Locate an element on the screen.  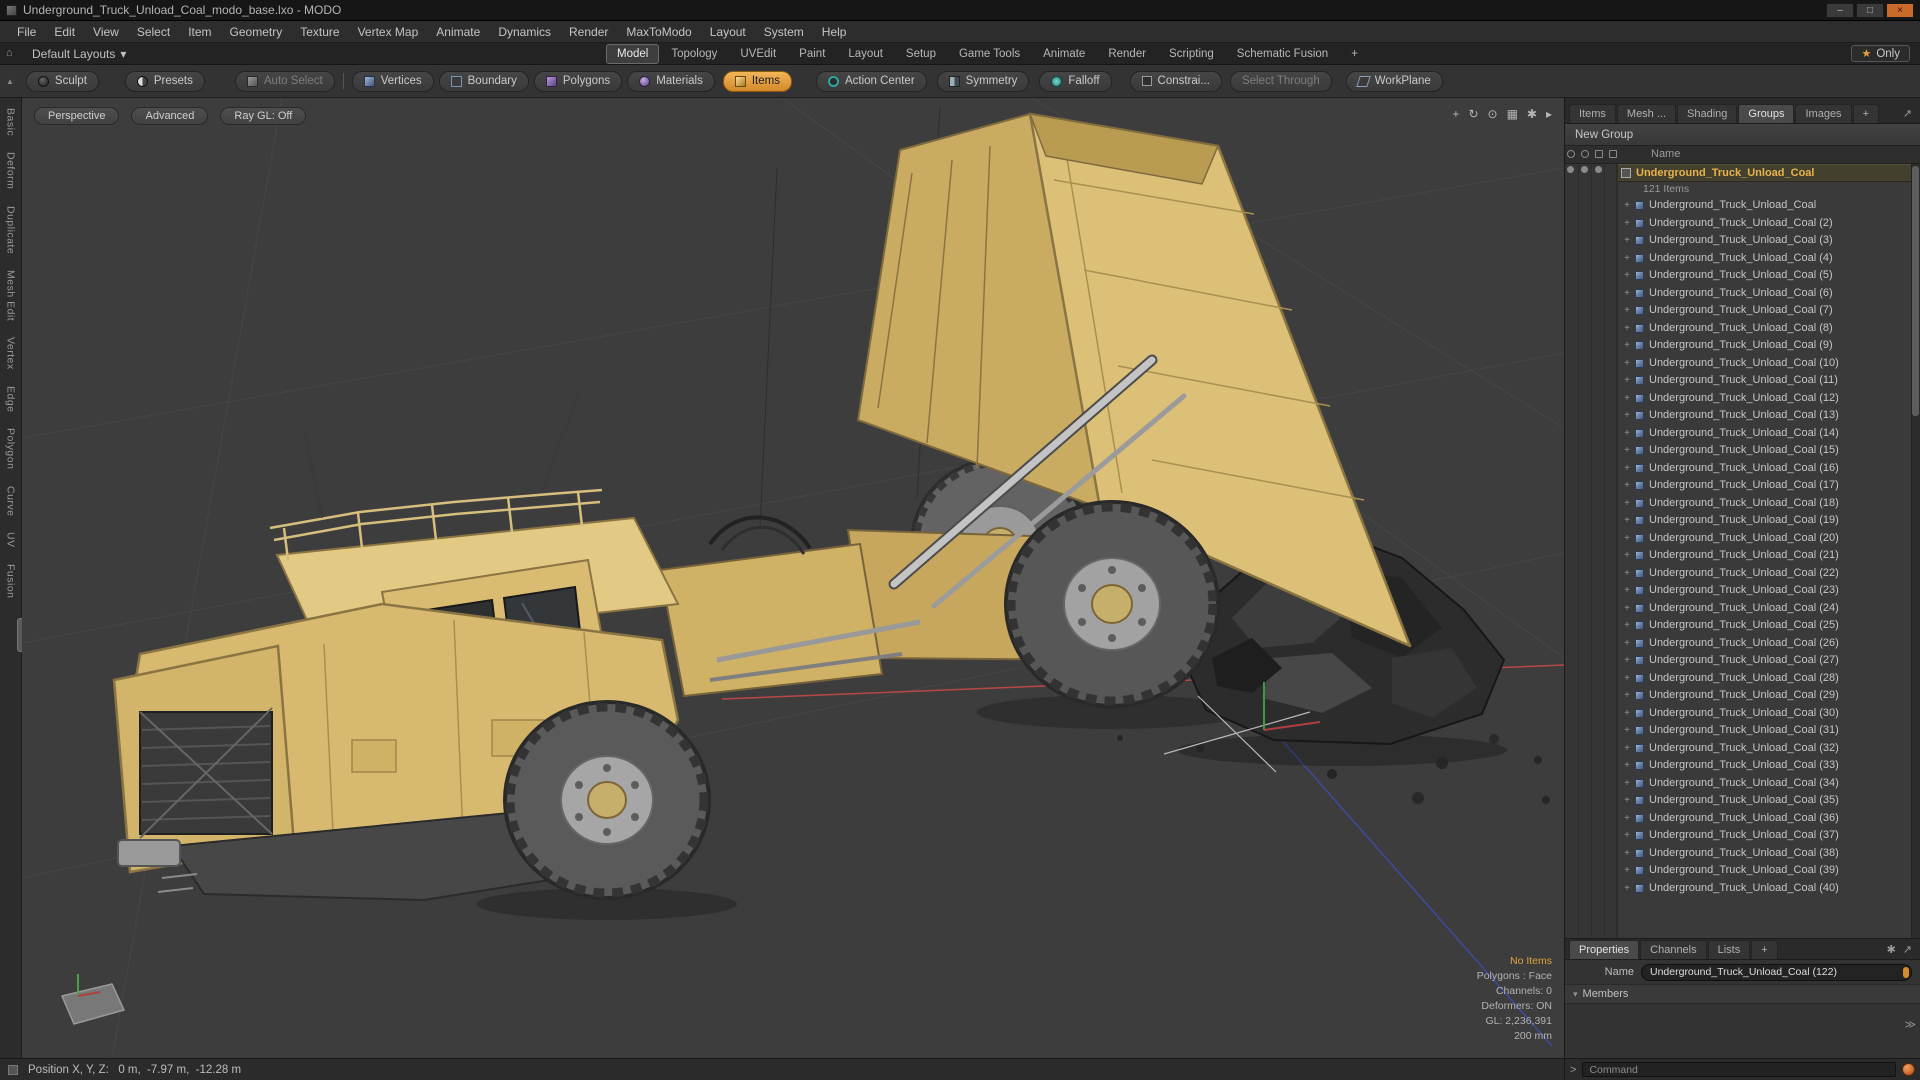
layout-tab: Layout is located at coordinates (865, 54).